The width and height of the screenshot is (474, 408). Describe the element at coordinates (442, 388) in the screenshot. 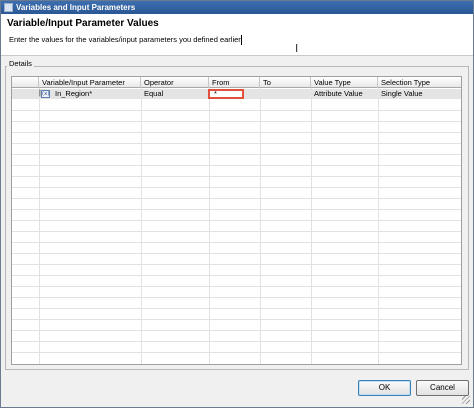

I see `cancel-button: Cancel` at that location.